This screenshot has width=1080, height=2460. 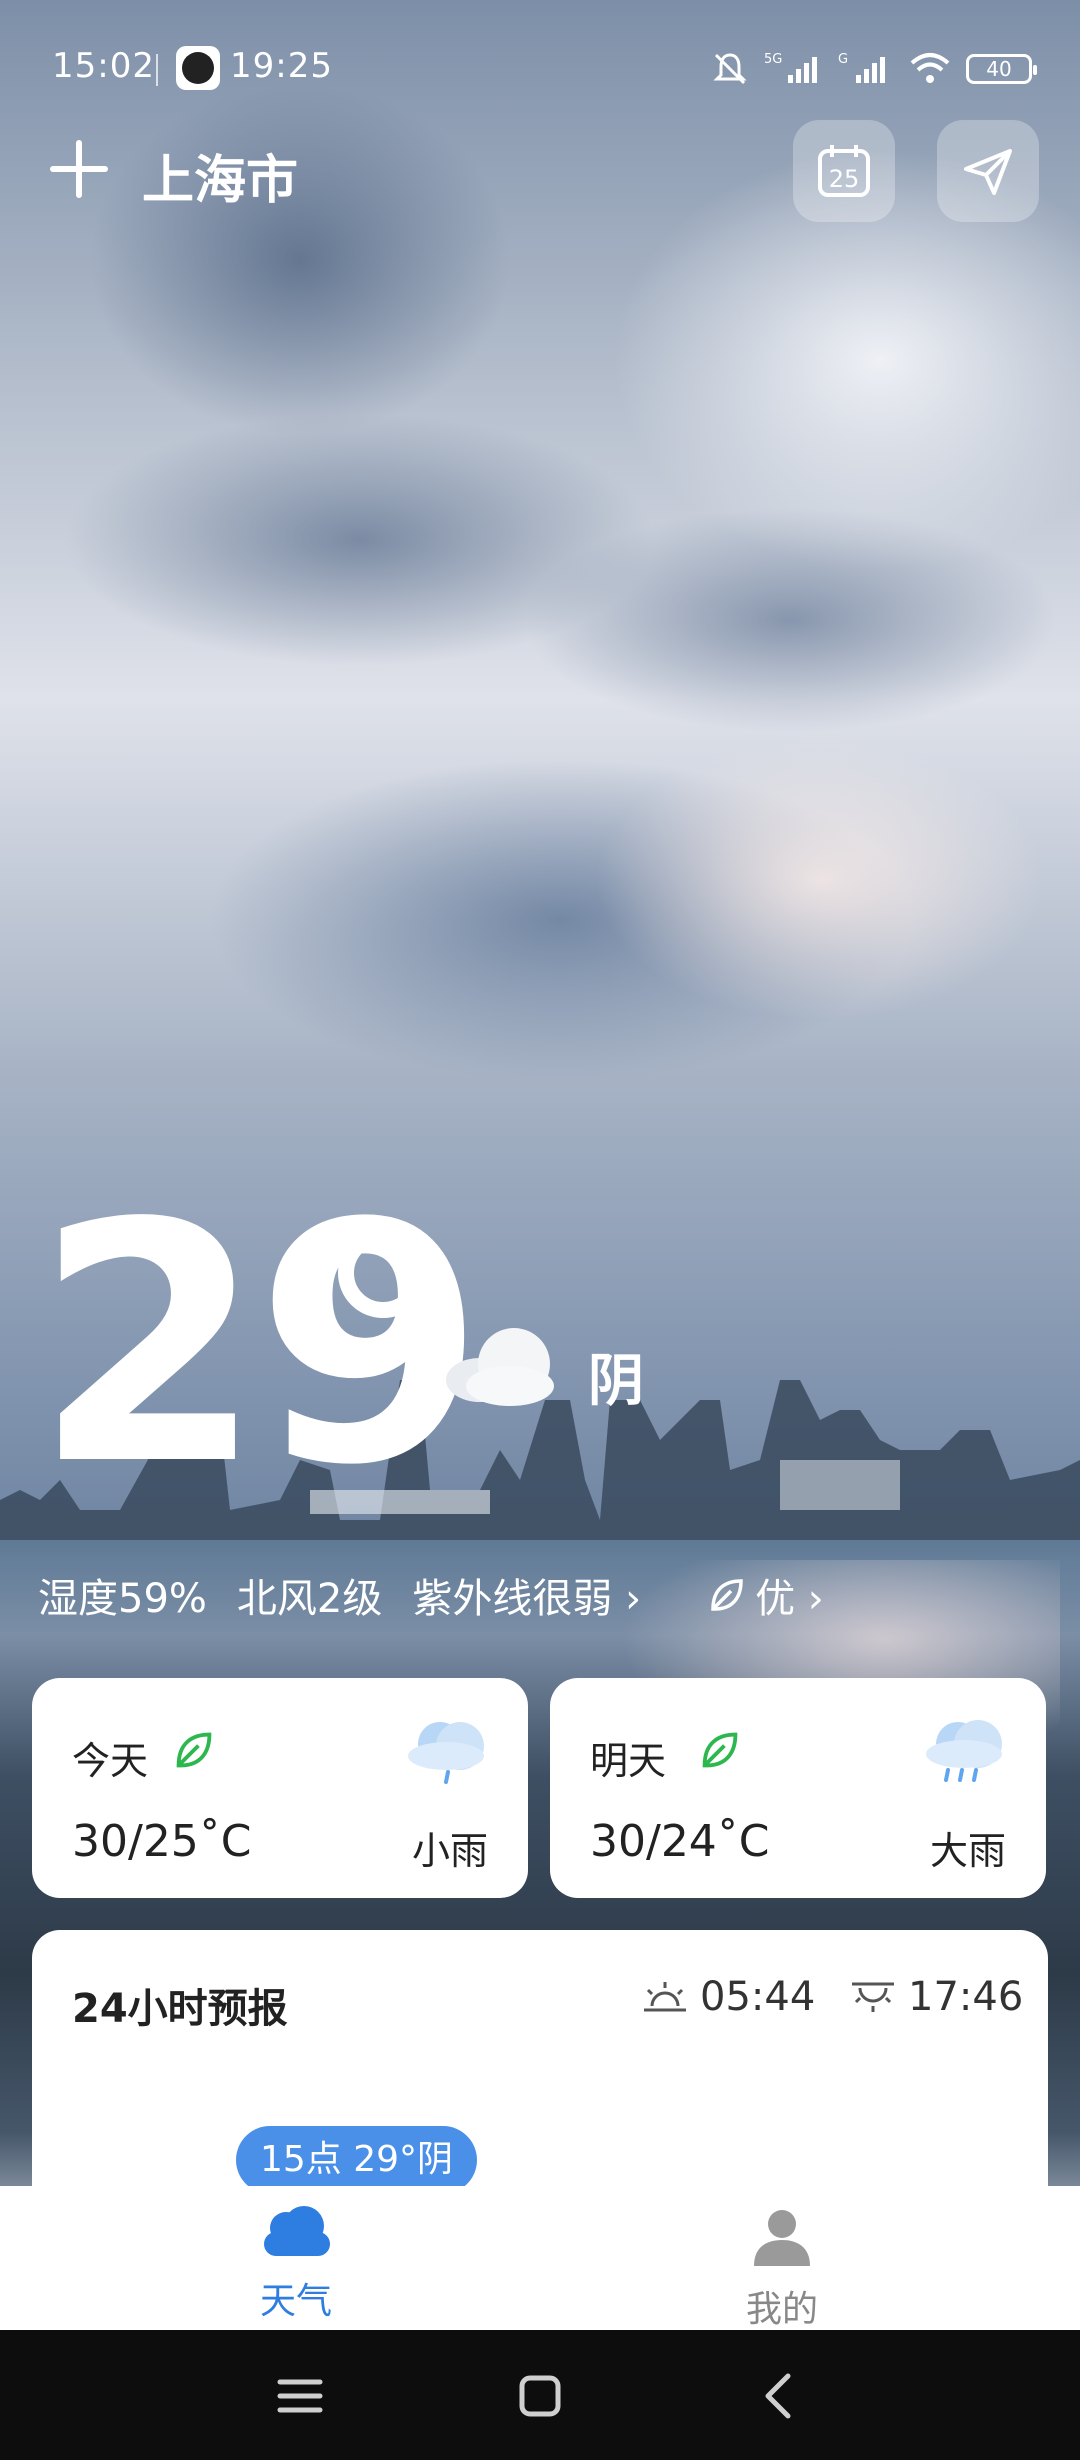 What do you see at coordinates (967, 1851) in the screenshot?
I see `card-weather-desc: 大雨` at bounding box center [967, 1851].